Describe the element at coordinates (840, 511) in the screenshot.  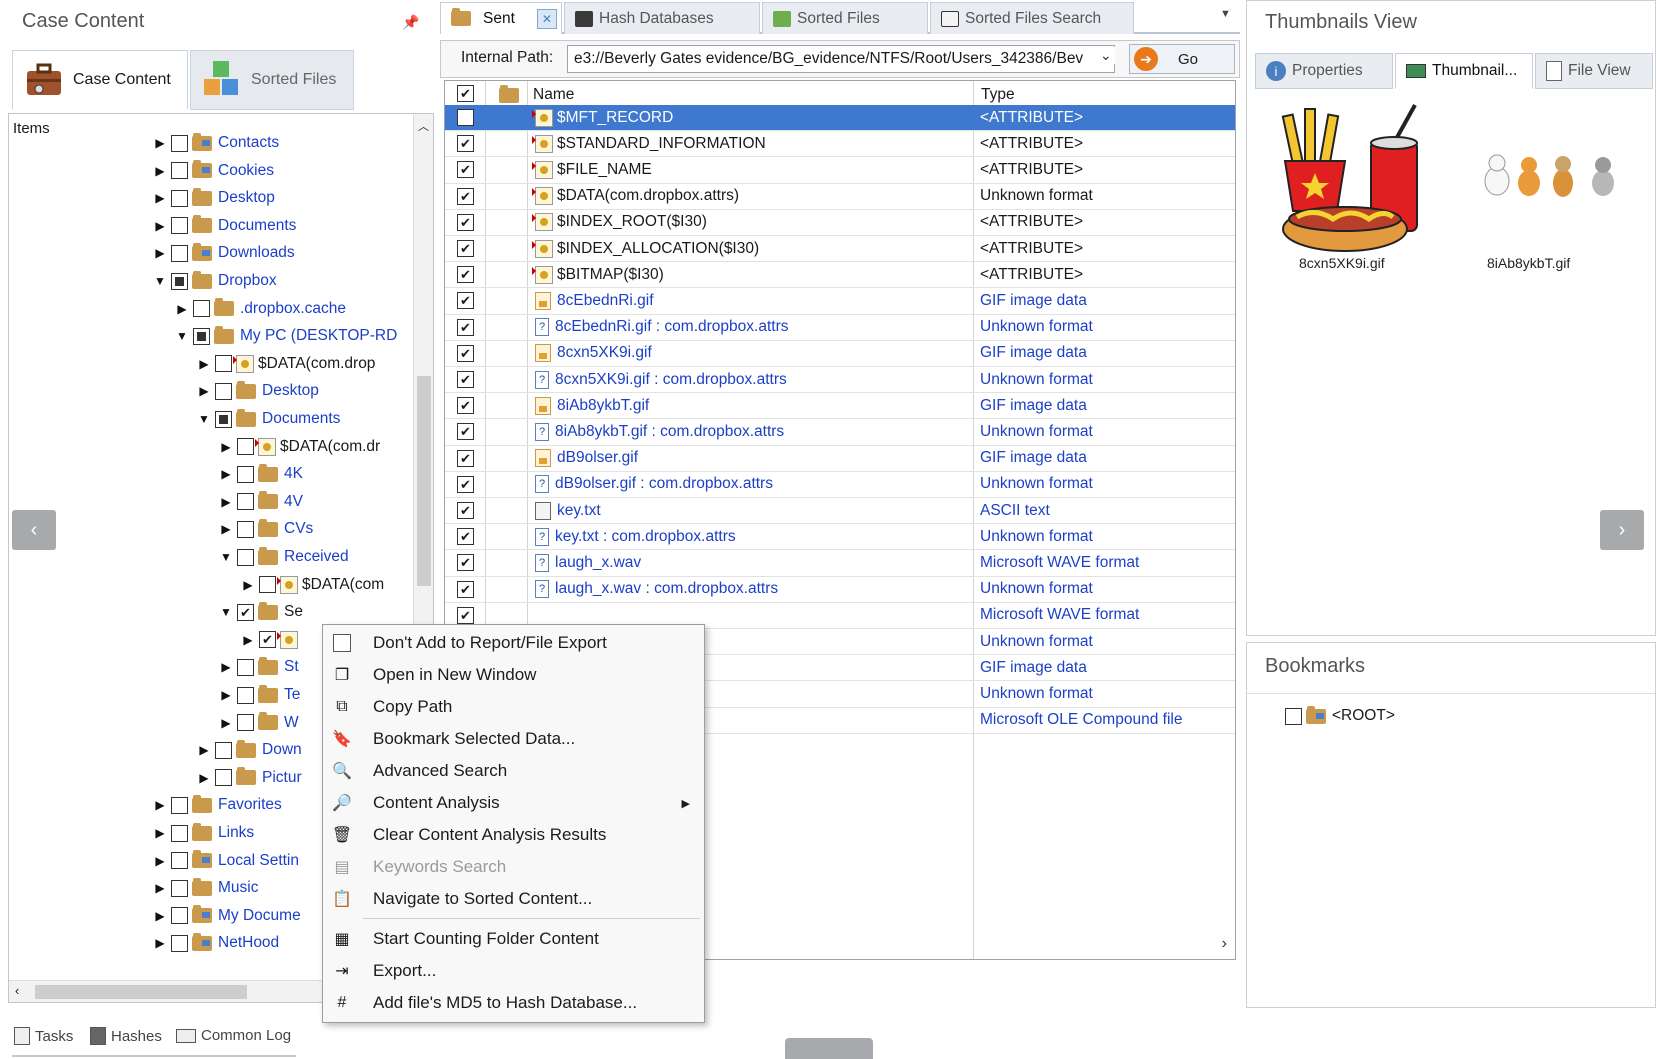
I see `table-row: ✔ key.txt ASCII text` at that location.